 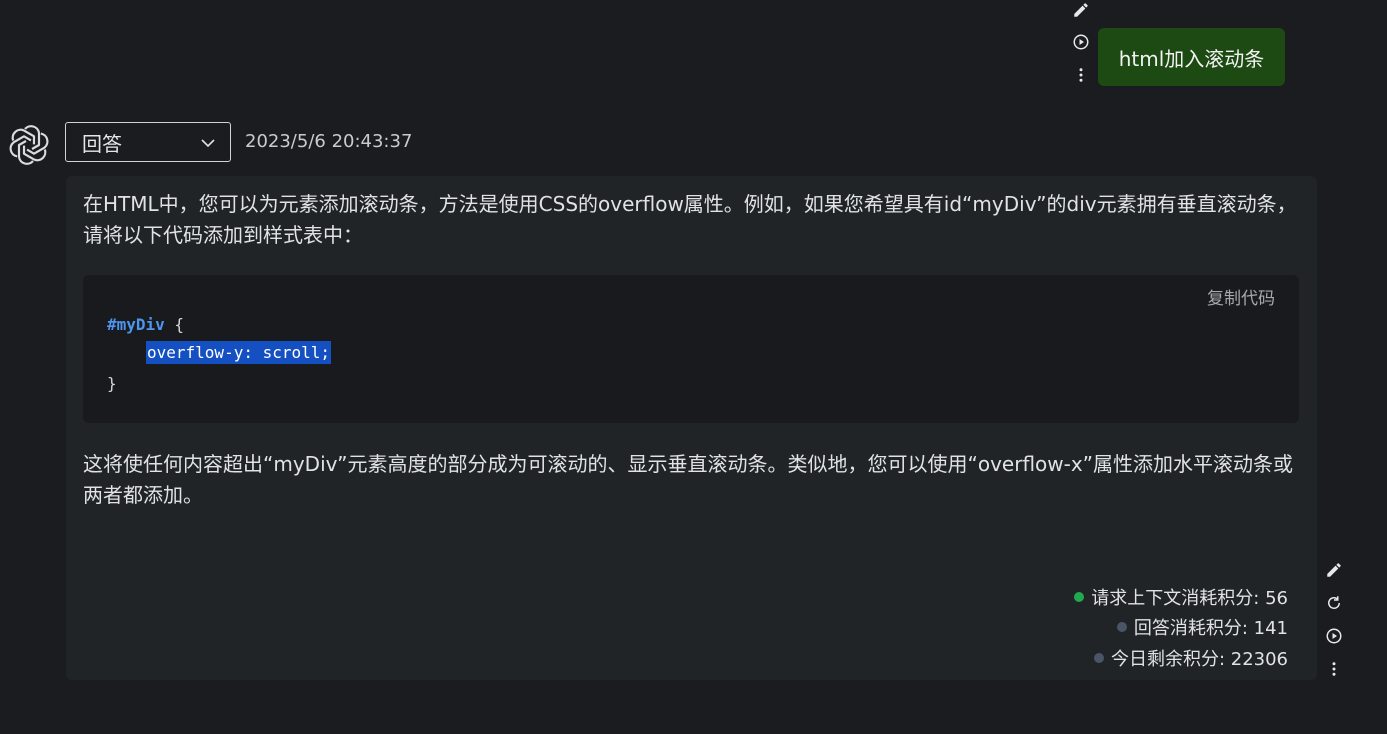 I want to click on mode-select: 回答, so click(x=148, y=142).